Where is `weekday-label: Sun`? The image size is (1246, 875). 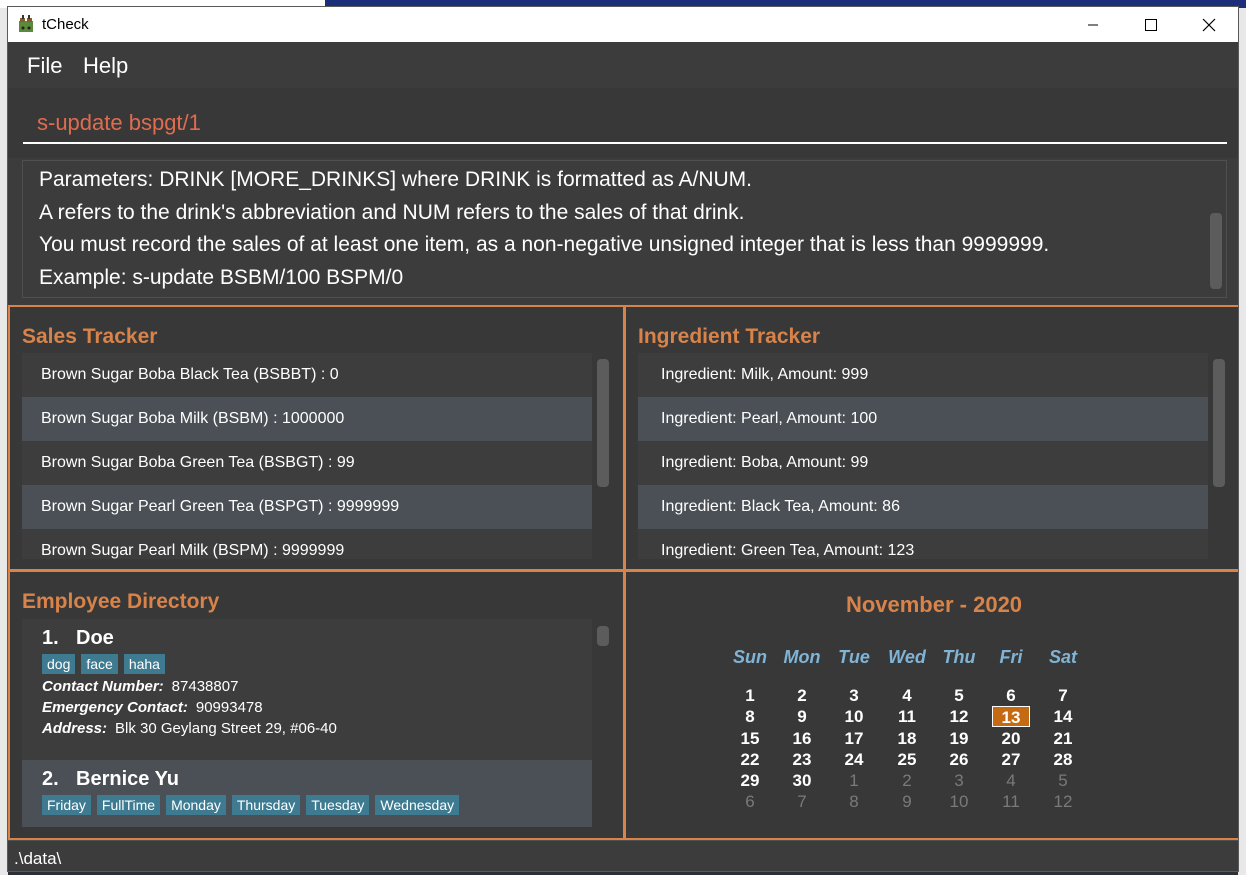
weekday-label: Sun is located at coordinates (750, 657).